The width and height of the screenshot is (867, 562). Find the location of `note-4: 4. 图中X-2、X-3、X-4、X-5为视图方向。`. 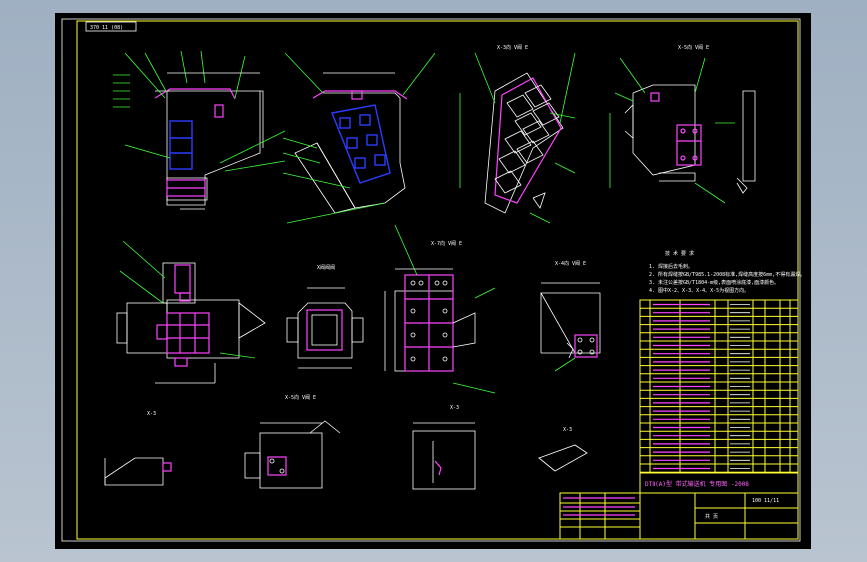

note-4: 4. 图中X-2、X-3、X-4、X-5为视图方向。 is located at coordinates (699, 290).